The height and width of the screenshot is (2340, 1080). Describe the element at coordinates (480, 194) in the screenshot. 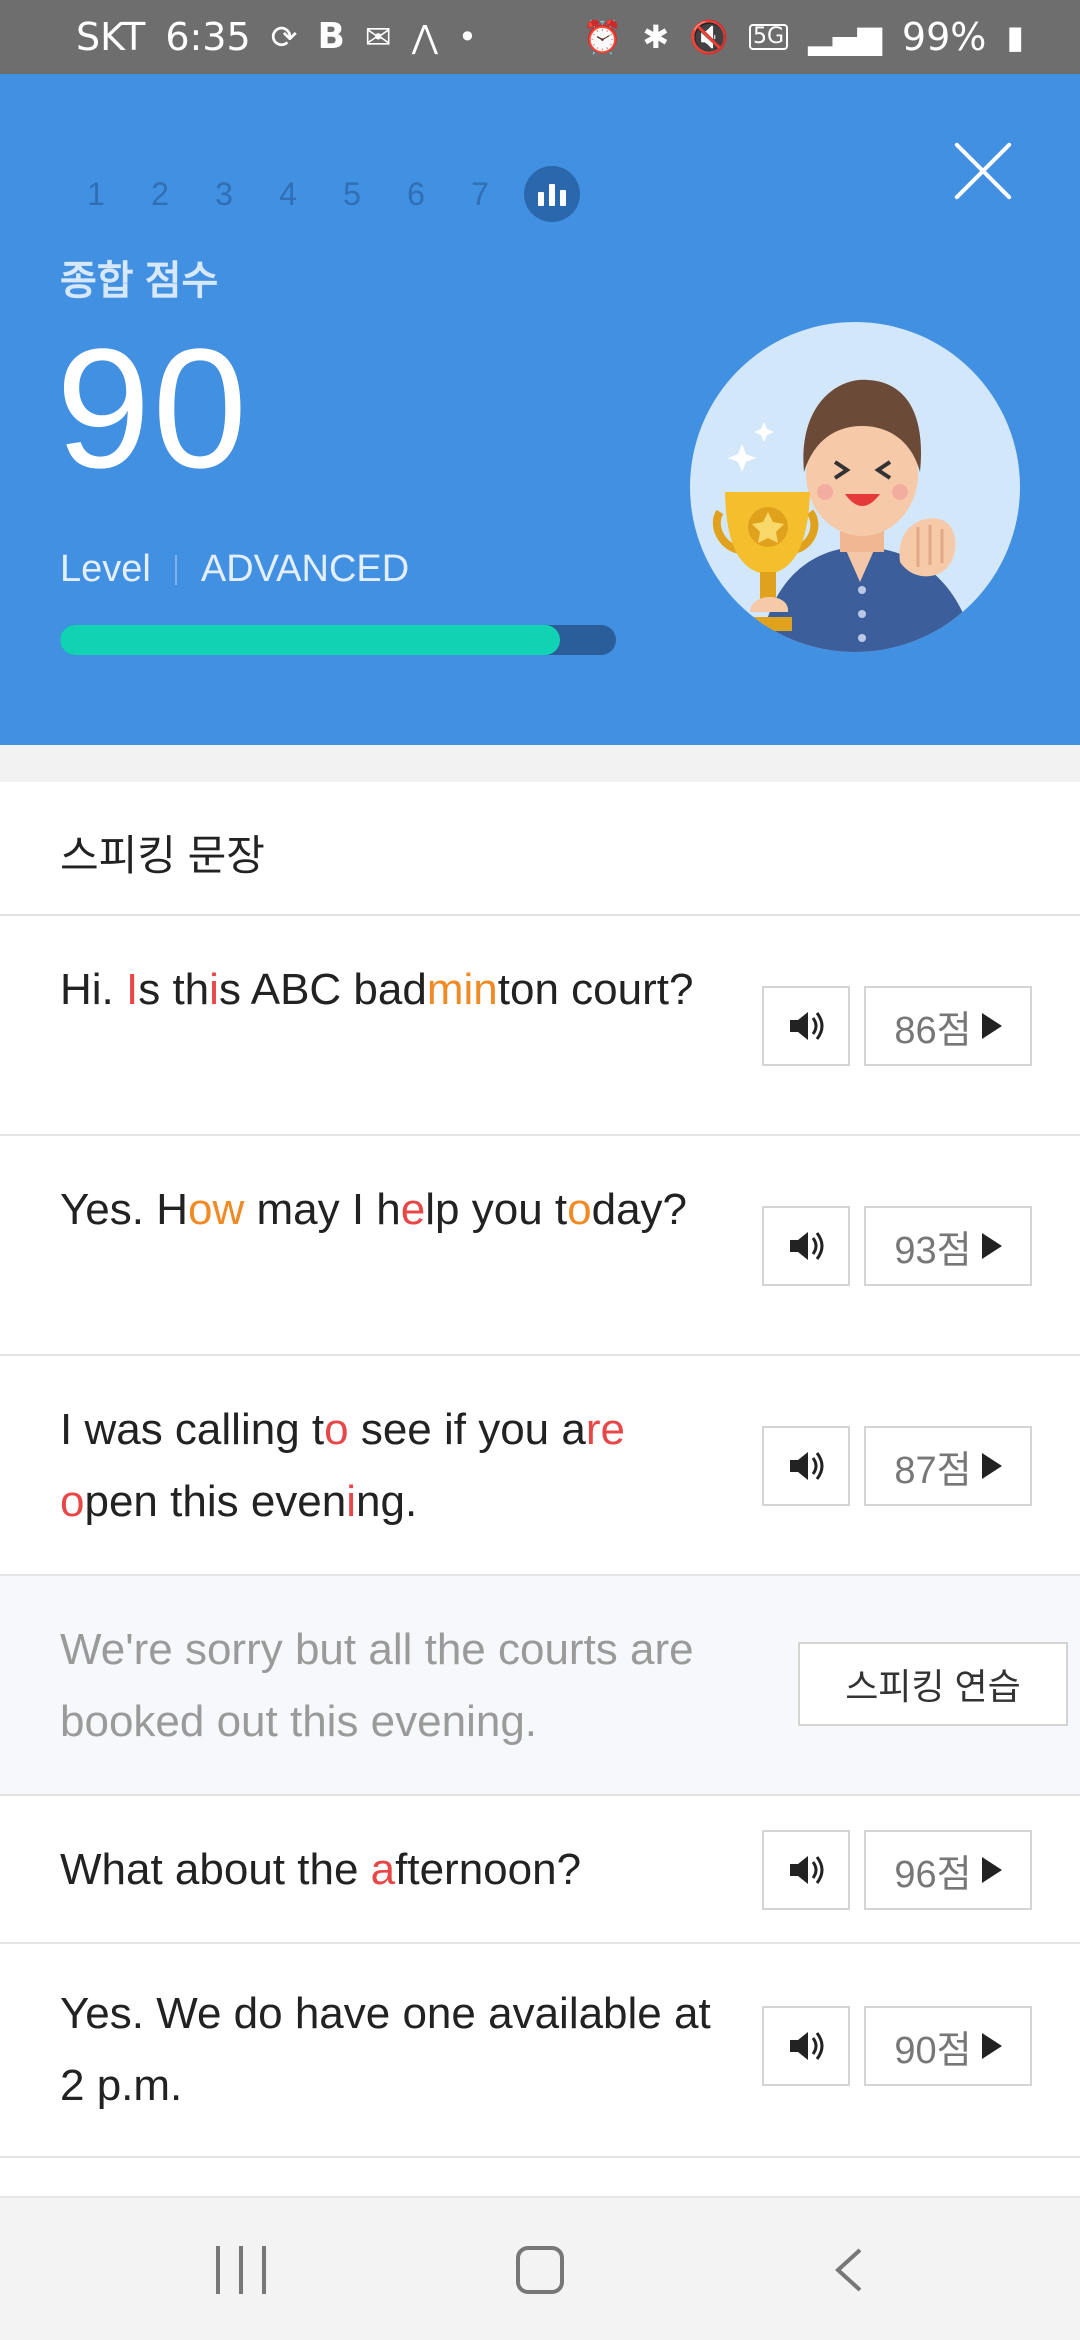

I see `step-7: 7` at that location.